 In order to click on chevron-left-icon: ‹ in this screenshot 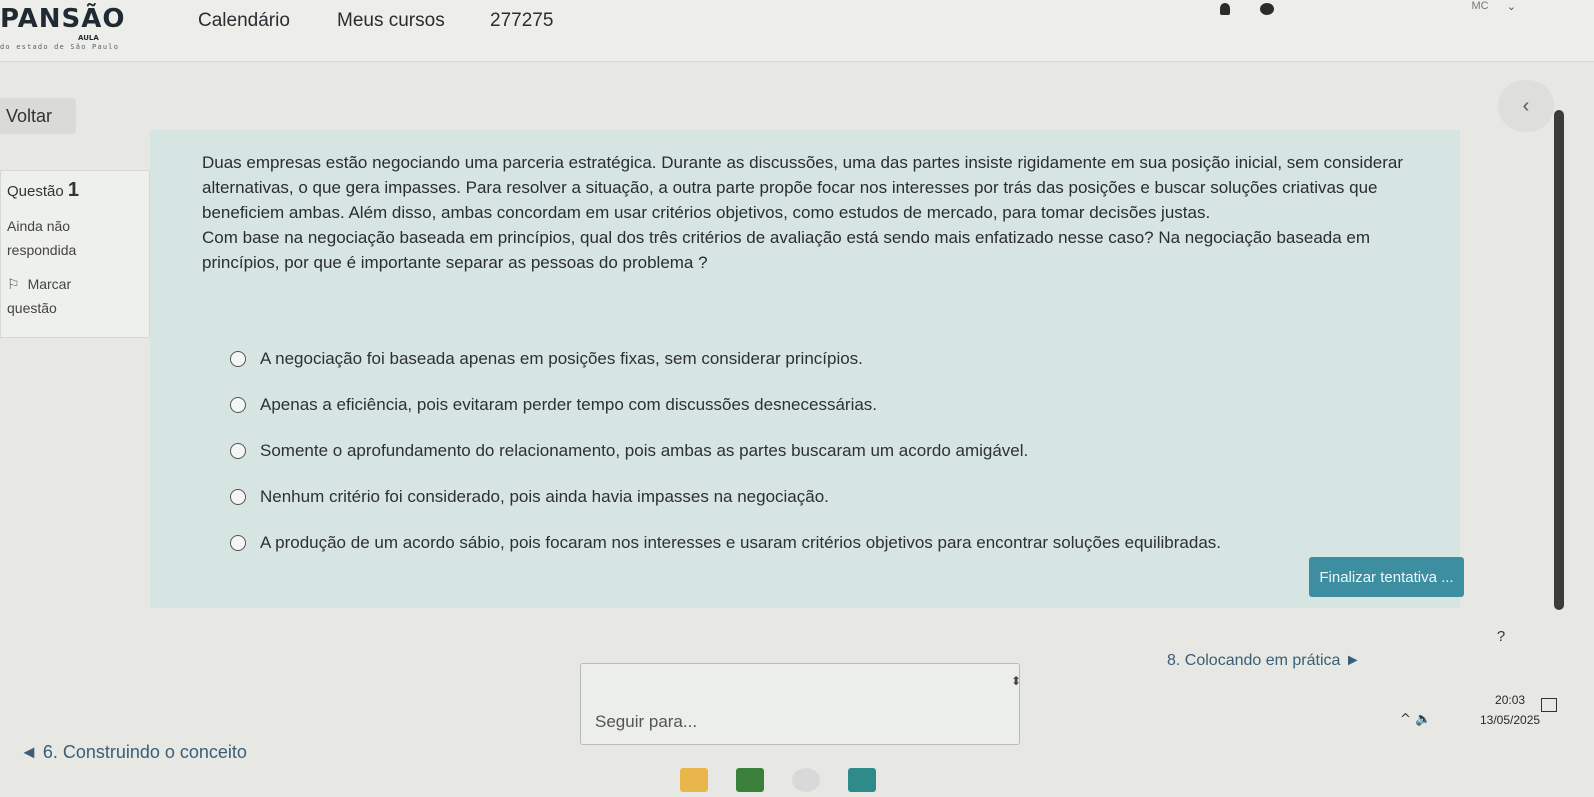, I will do `click(1526, 105)`.